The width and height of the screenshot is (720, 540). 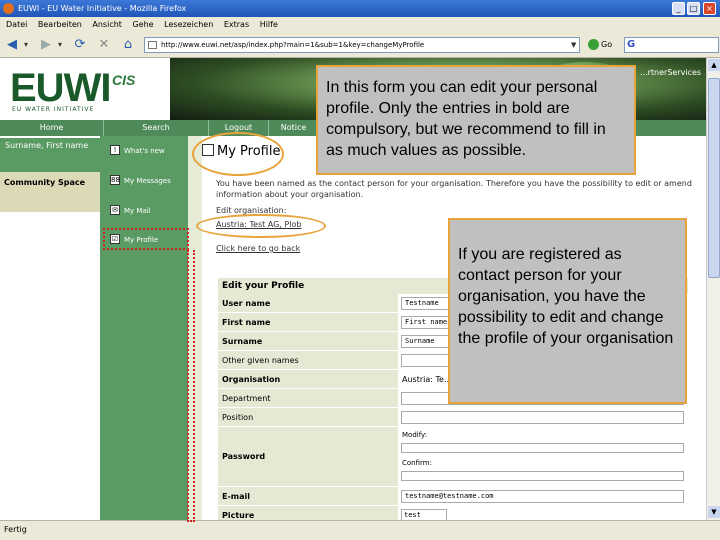 I want to click on menu-file: Datei, so click(x=16, y=24).